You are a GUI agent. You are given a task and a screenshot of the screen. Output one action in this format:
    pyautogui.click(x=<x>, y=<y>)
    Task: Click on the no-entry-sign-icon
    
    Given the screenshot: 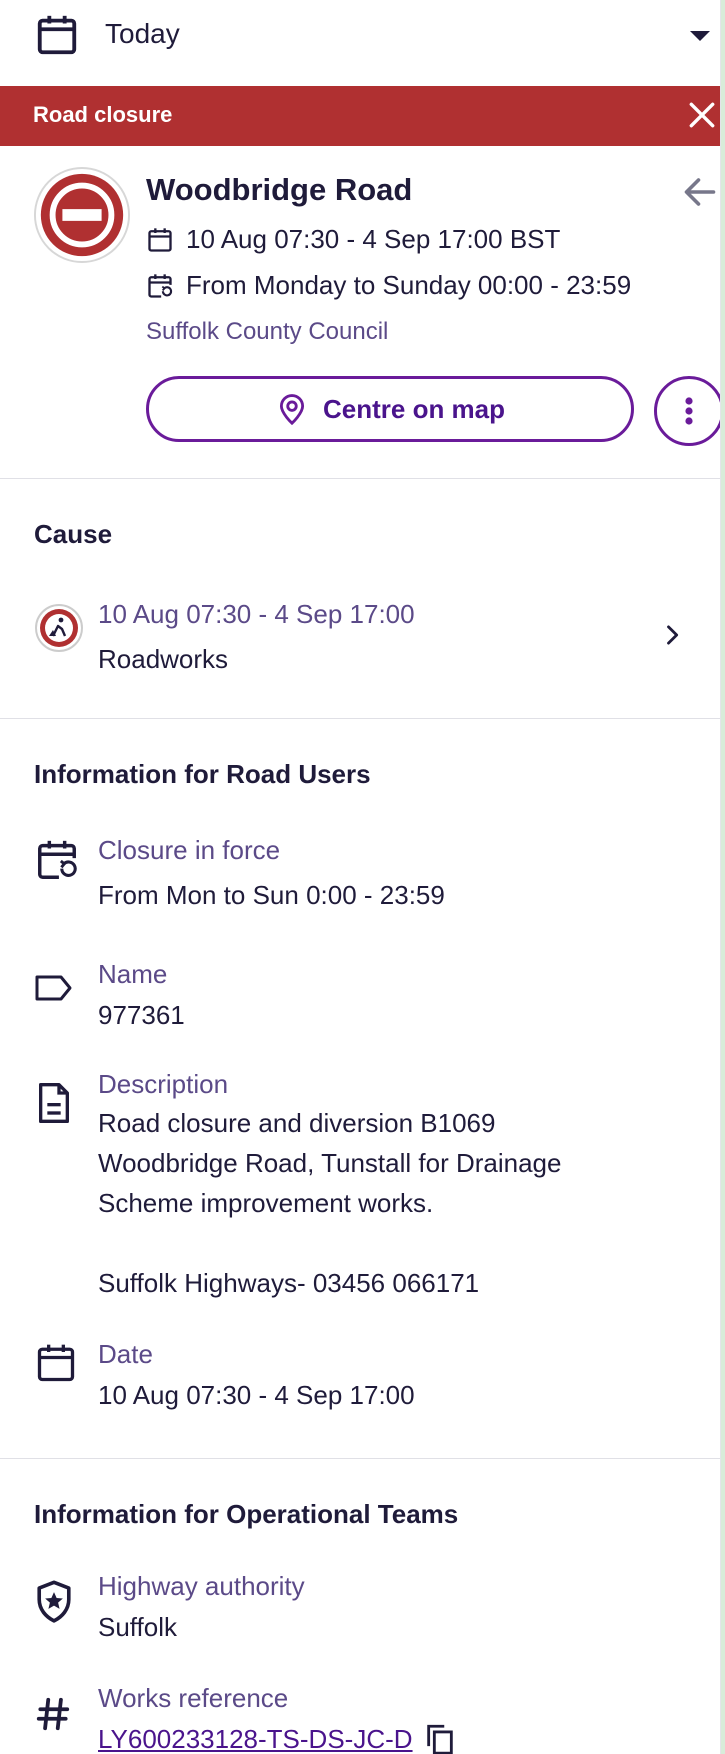 What is the action you would take?
    pyautogui.click(x=82, y=215)
    